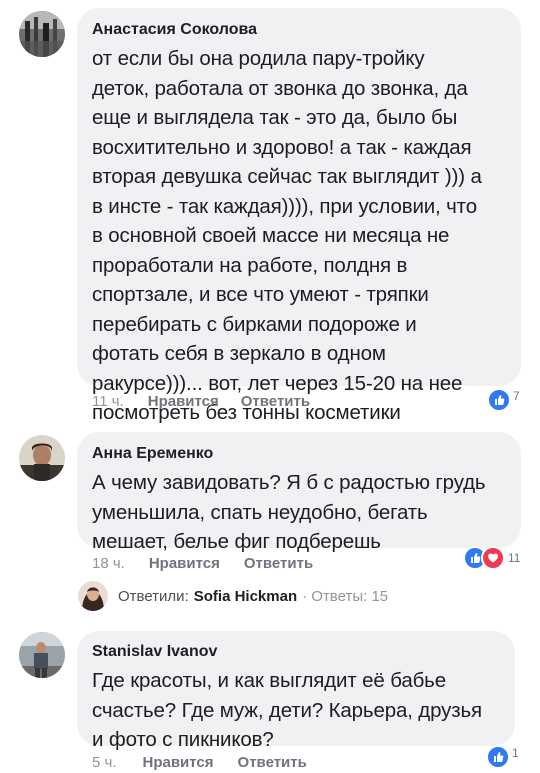  I want to click on reactions: 11, so click(491, 558).